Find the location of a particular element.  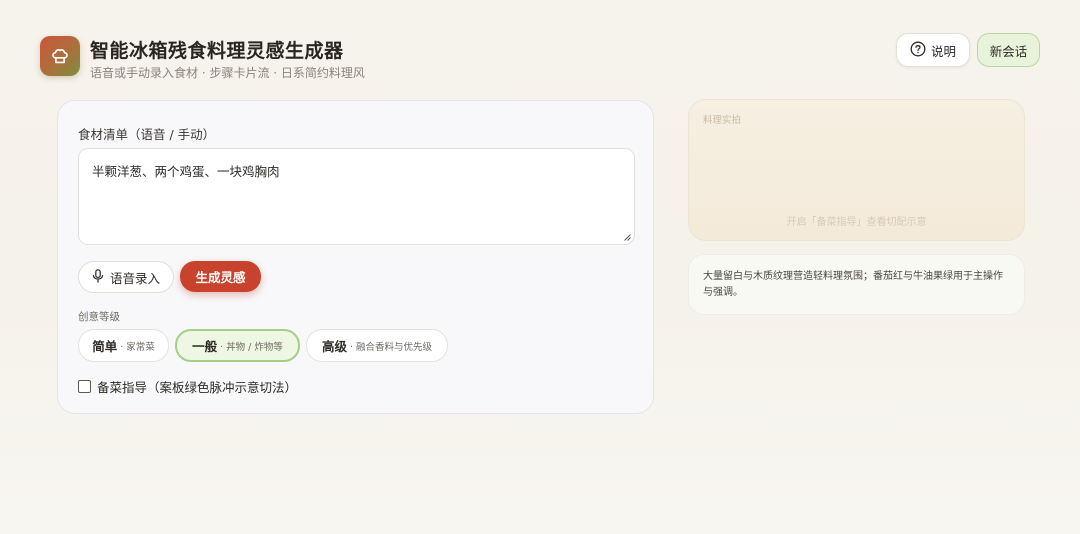

new-session-button: 新会话 is located at coordinates (1008, 50).